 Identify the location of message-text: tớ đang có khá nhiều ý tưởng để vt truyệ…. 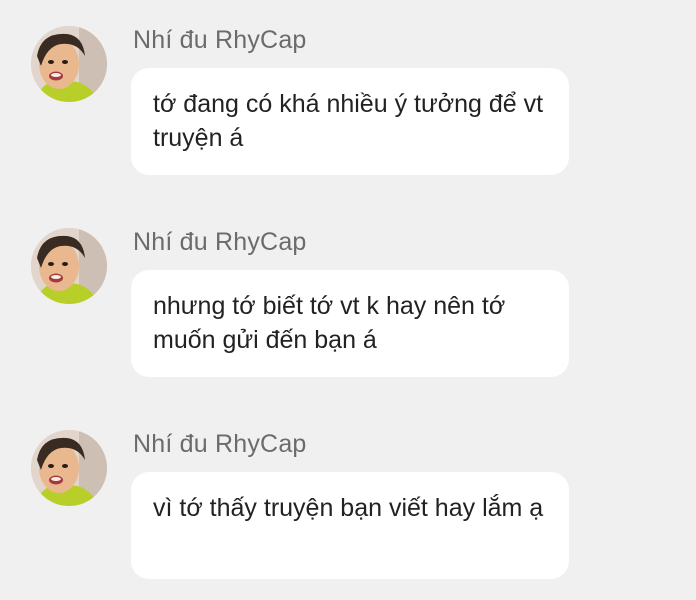
(348, 121).